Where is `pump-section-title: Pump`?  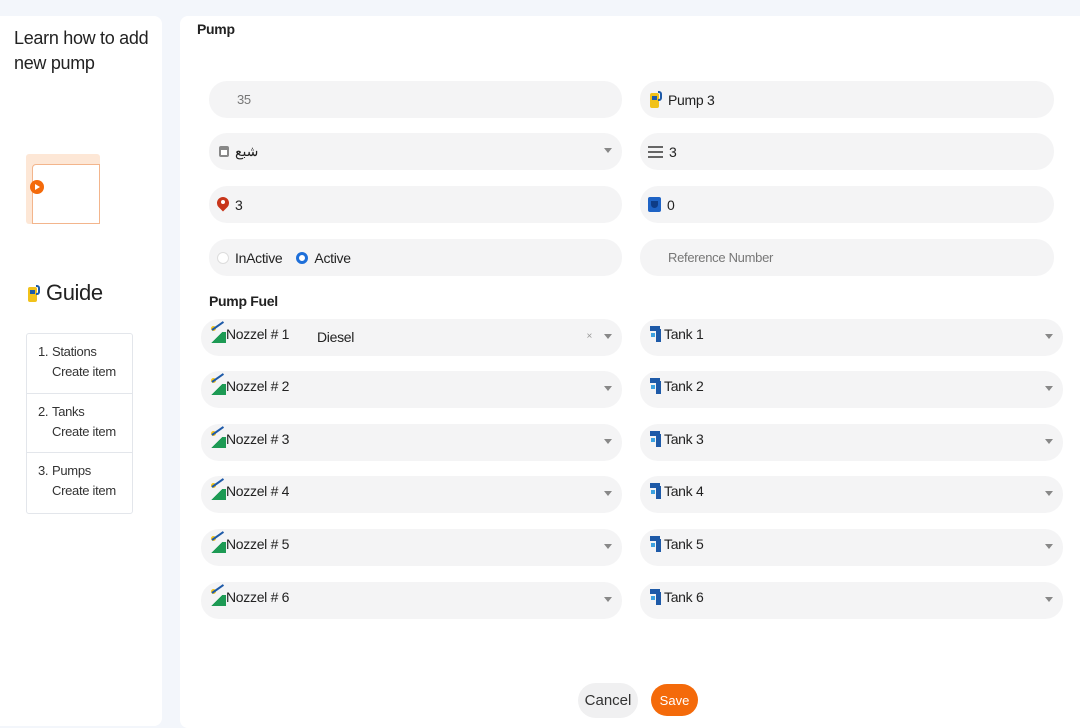
pump-section-title: Pump is located at coordinates (216, 29).